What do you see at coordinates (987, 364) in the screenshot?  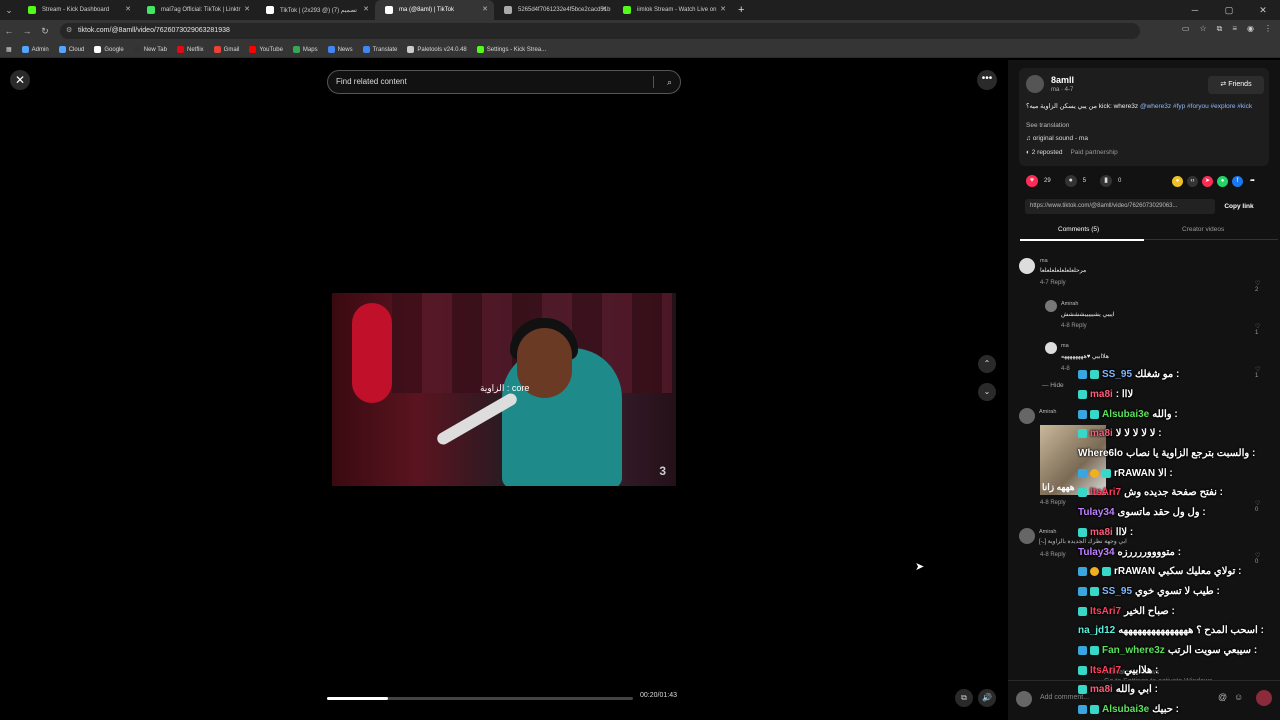 I see `previous-video-button: ⌃` at bounding box center [987, 364].